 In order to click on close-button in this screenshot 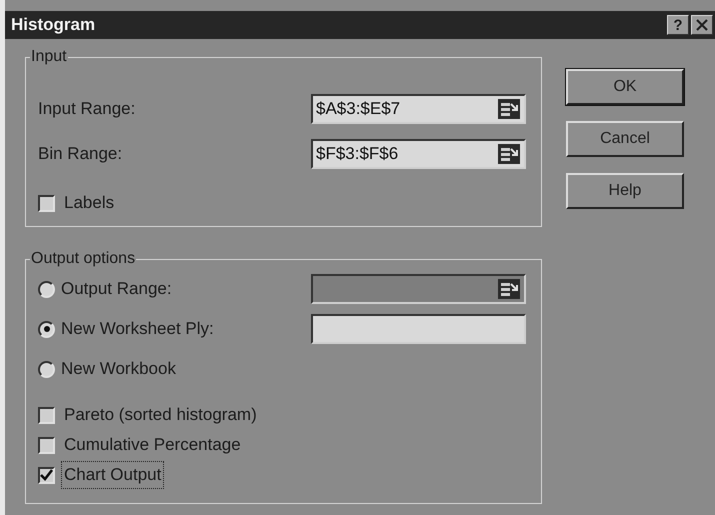, I will do `click(702, 25)`.